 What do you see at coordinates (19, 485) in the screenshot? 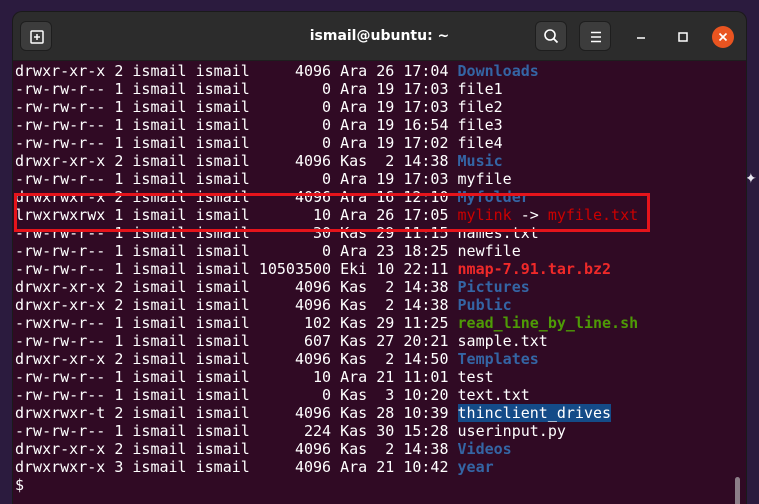
I see `shell-prompt: $` at bounding box center [19, 485].